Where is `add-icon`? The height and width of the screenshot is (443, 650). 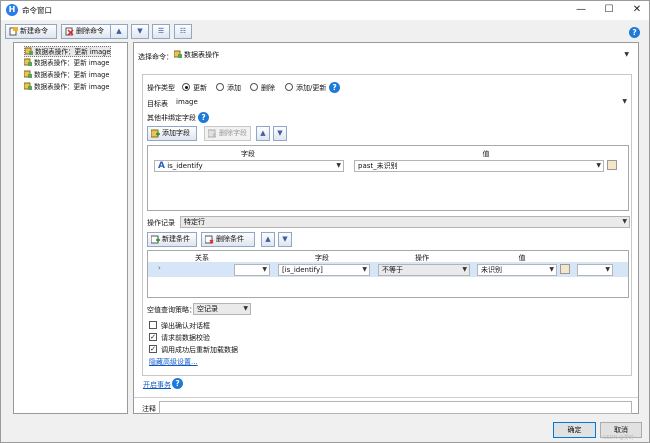
add-icon is located at coordinates (155, 239).